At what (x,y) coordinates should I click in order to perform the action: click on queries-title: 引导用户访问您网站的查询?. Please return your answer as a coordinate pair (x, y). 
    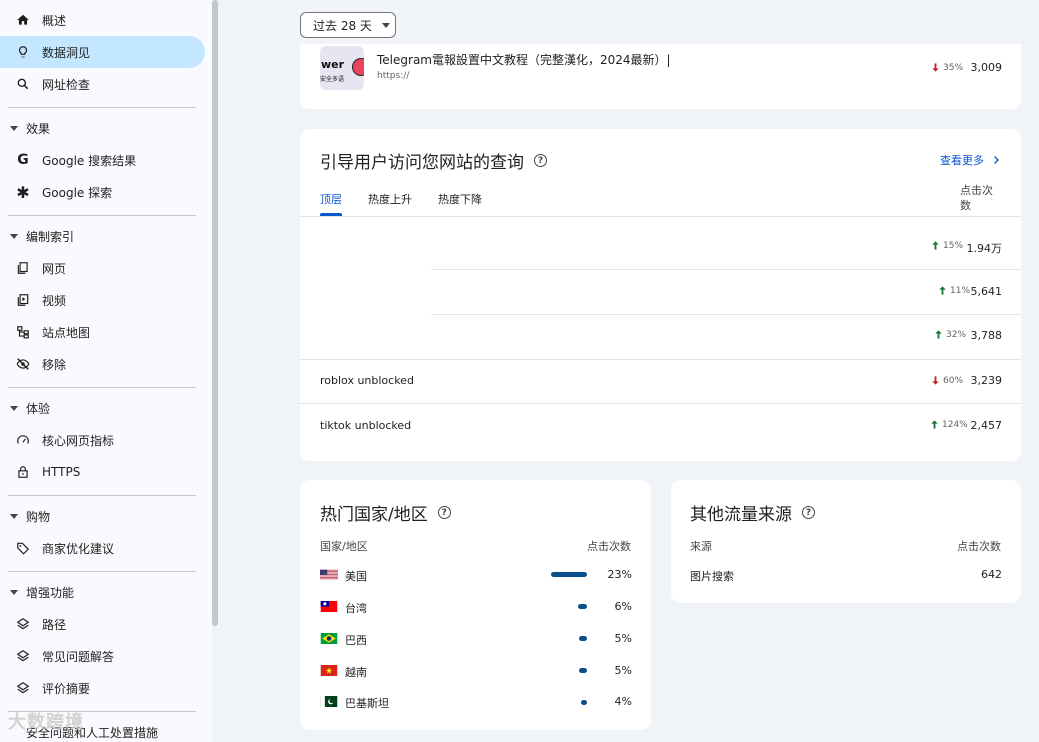
    Looking at the image, I should click on (433, 160).